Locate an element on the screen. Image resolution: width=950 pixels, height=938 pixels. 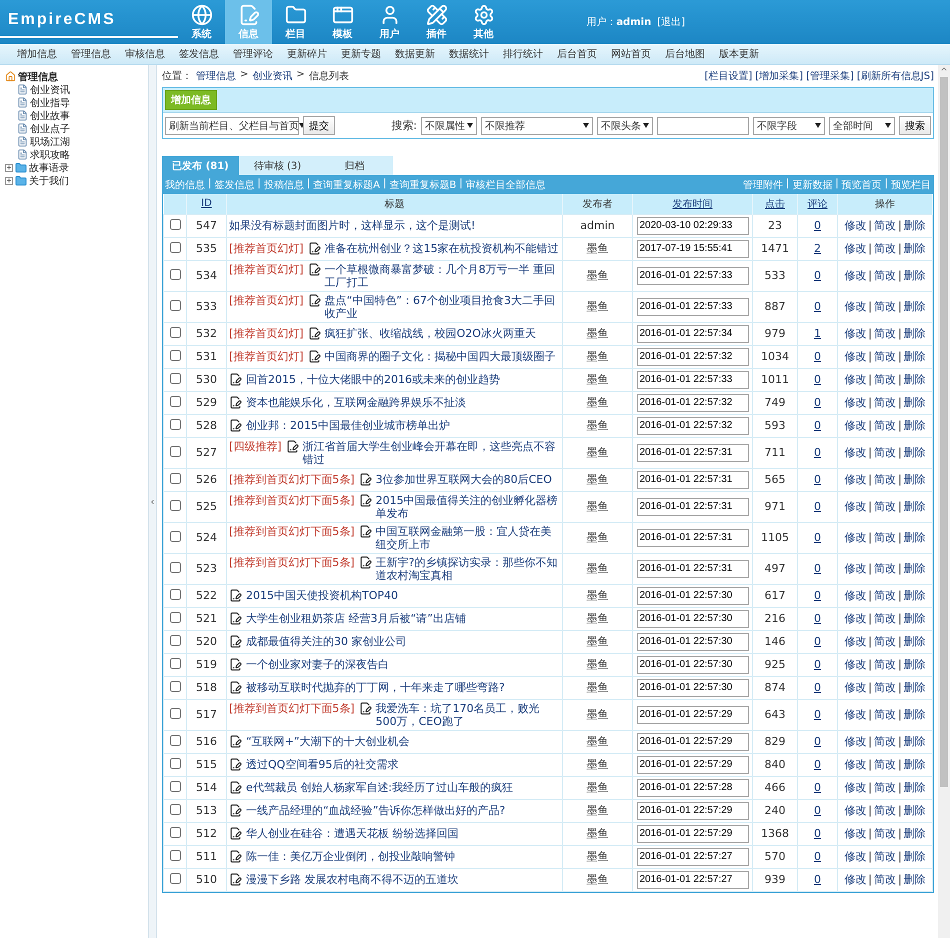
filter-select: 不限头条 is located at coordinates (625, 125).